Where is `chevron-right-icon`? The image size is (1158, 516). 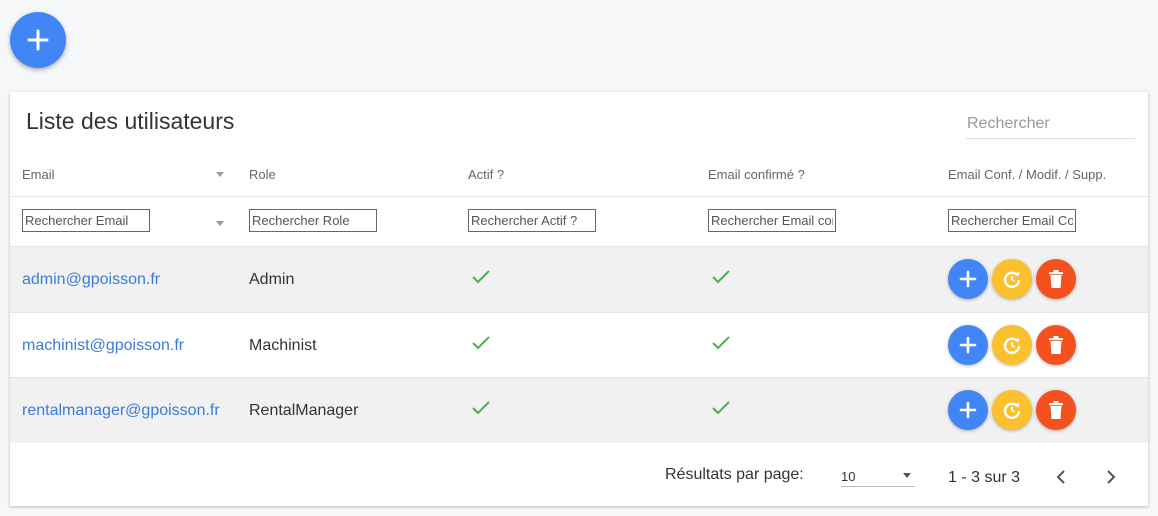 chevron-right-icon is located at coordinates (1111, 477).